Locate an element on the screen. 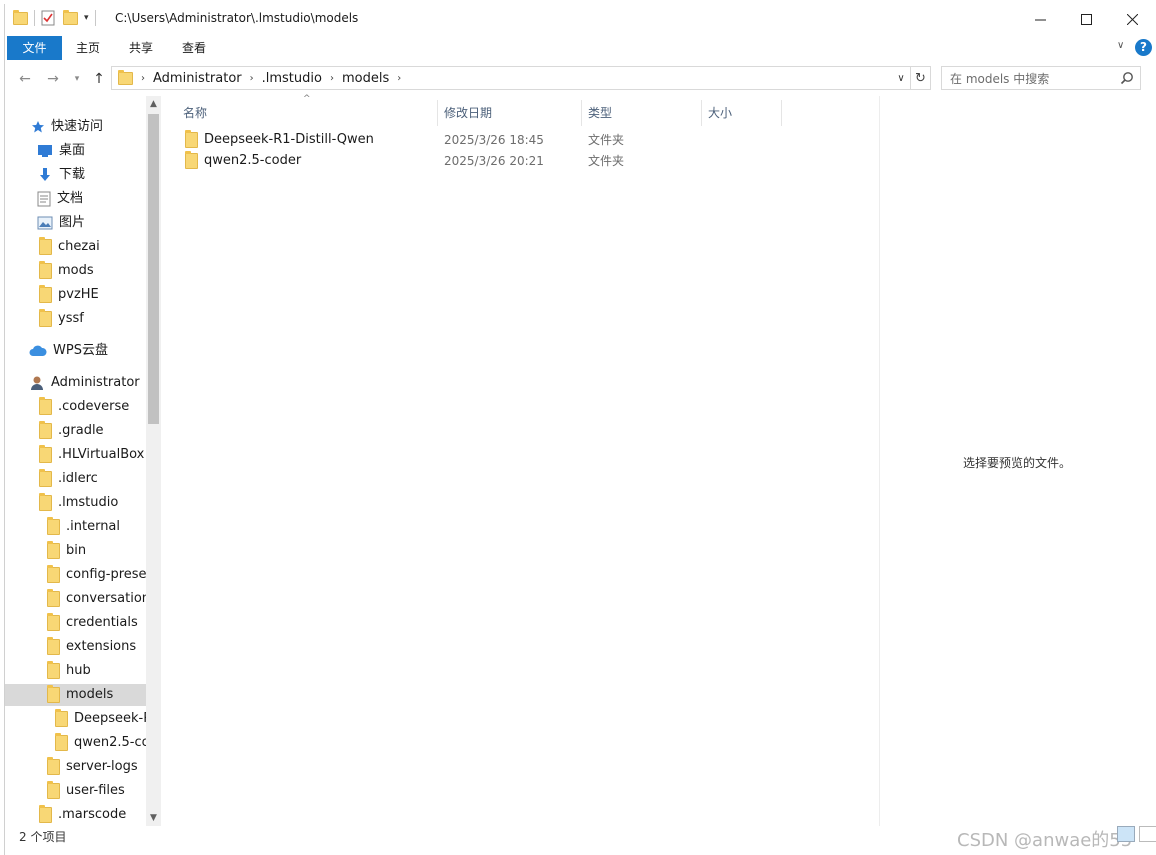 The image size is (1156, 855). picture-icon is located at coordinates (45, 223).